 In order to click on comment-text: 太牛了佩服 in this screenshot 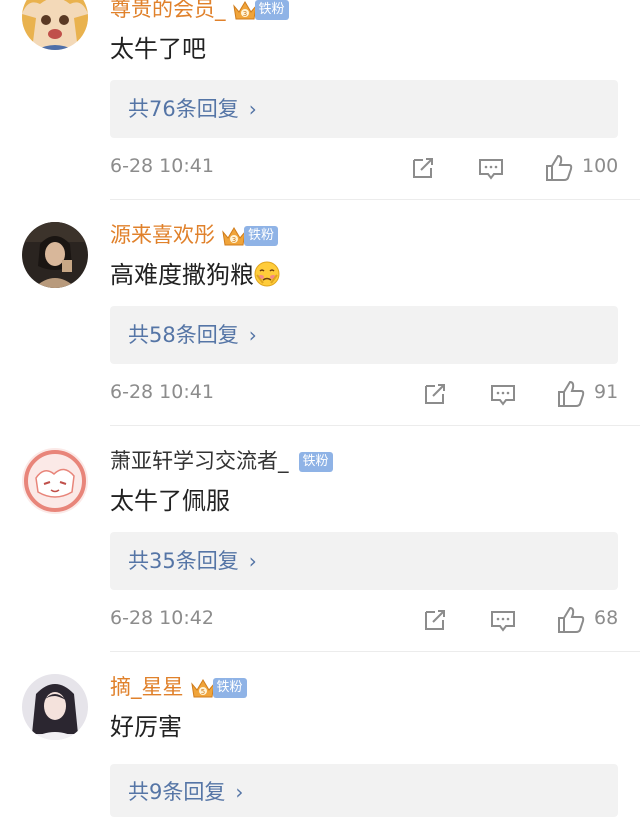, I will do `click(170, 501)`.